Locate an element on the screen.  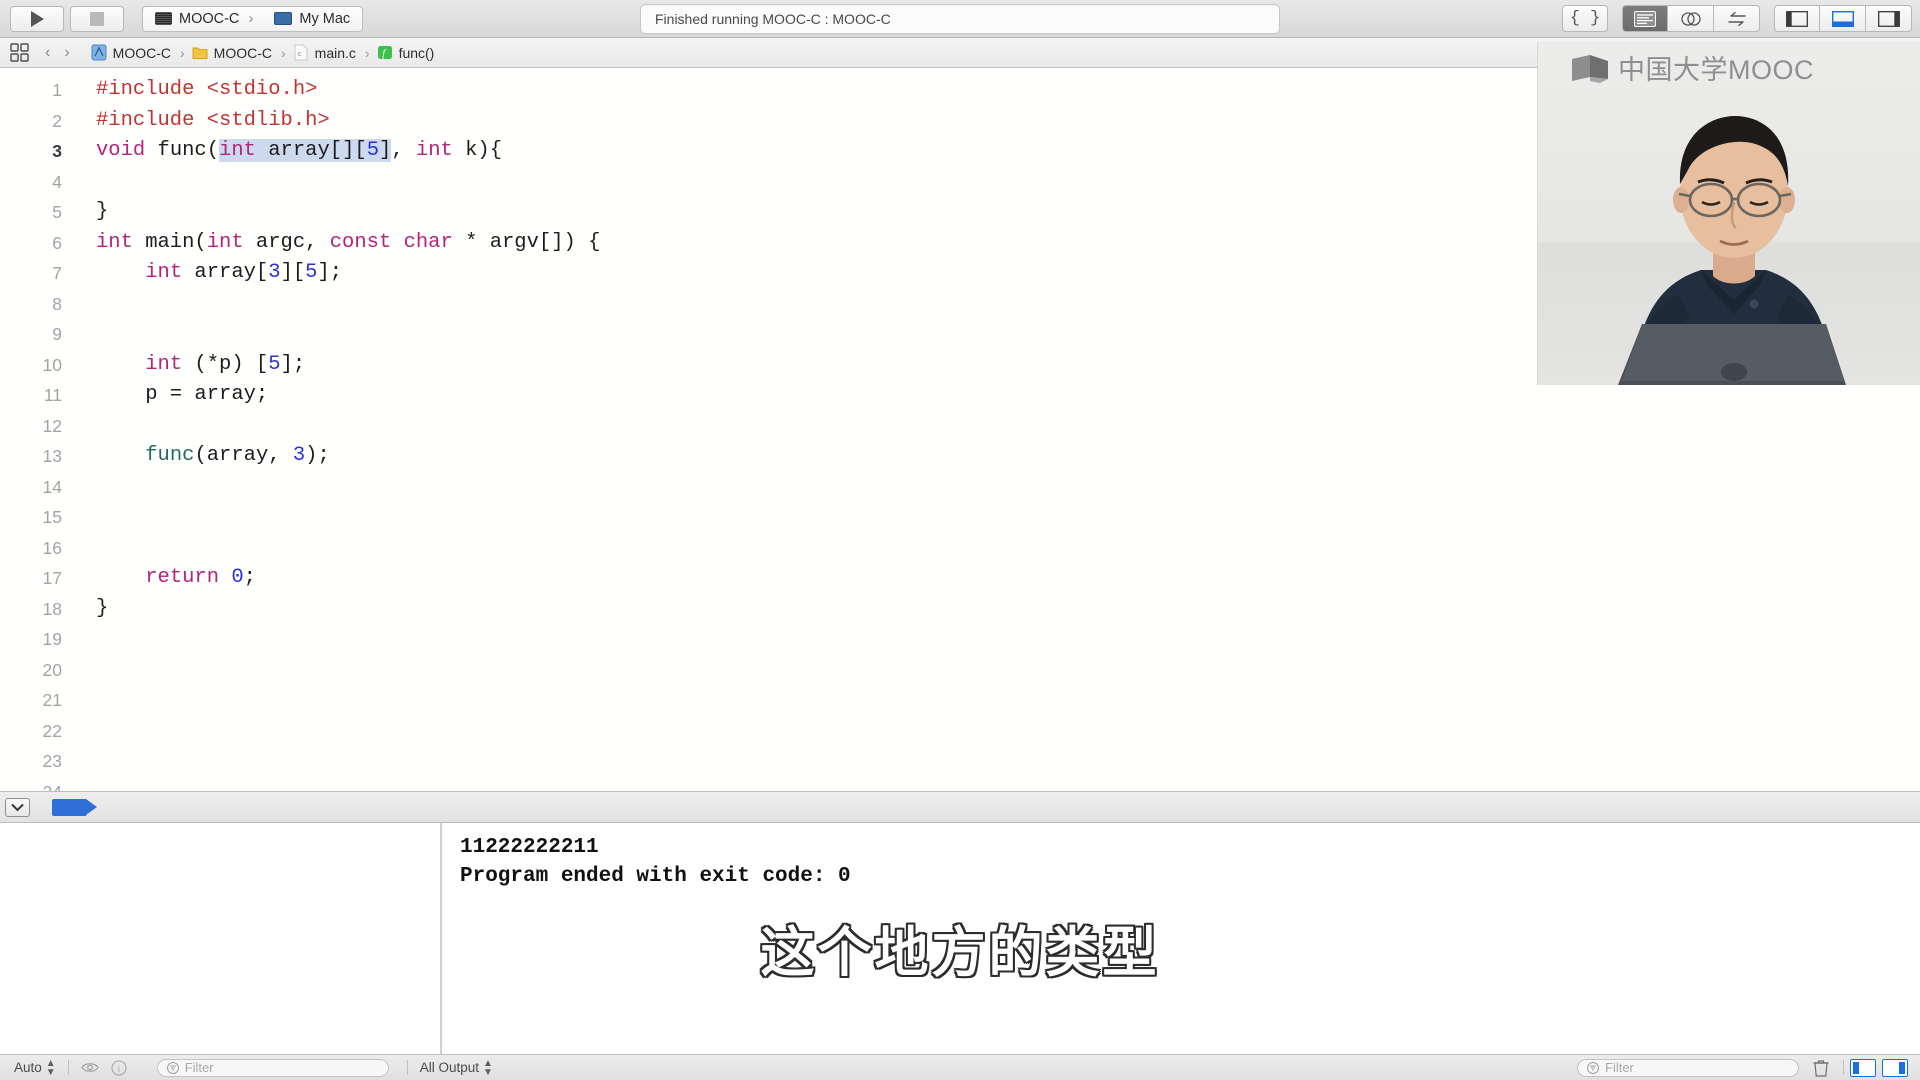
line-number: 12 is located at coordinates (52, 425).